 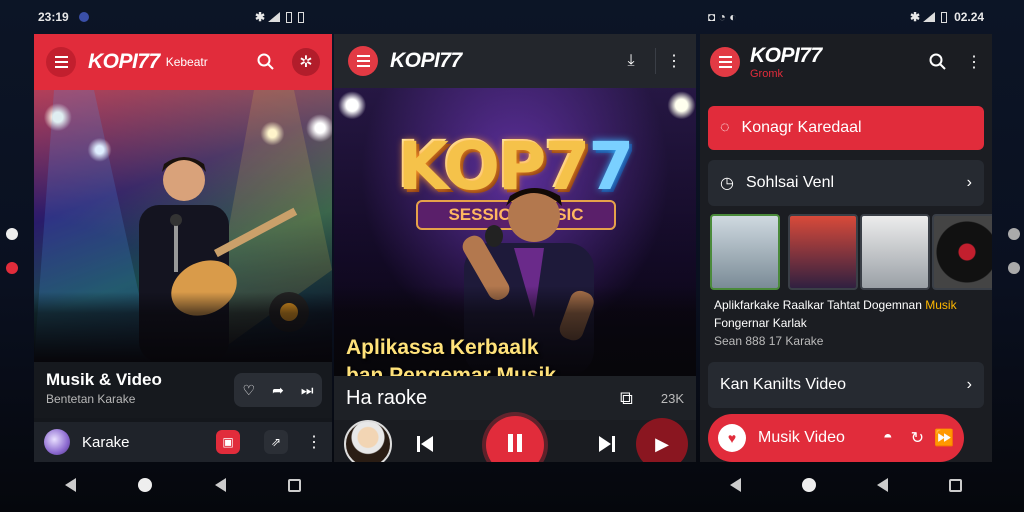 What do you see at coordinates (944, 438) in the screenshot?
I see `forward-icon: ⏩` at bounding box center [944, 438].